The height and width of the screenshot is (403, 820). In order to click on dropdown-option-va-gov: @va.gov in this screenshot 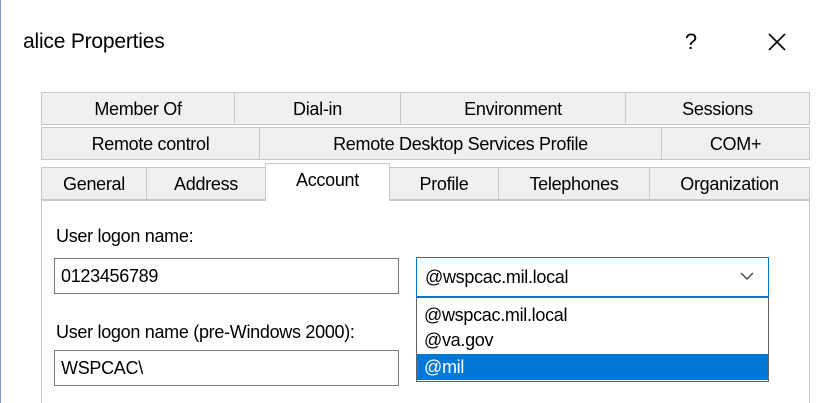, I will do `click(592, 340)`.